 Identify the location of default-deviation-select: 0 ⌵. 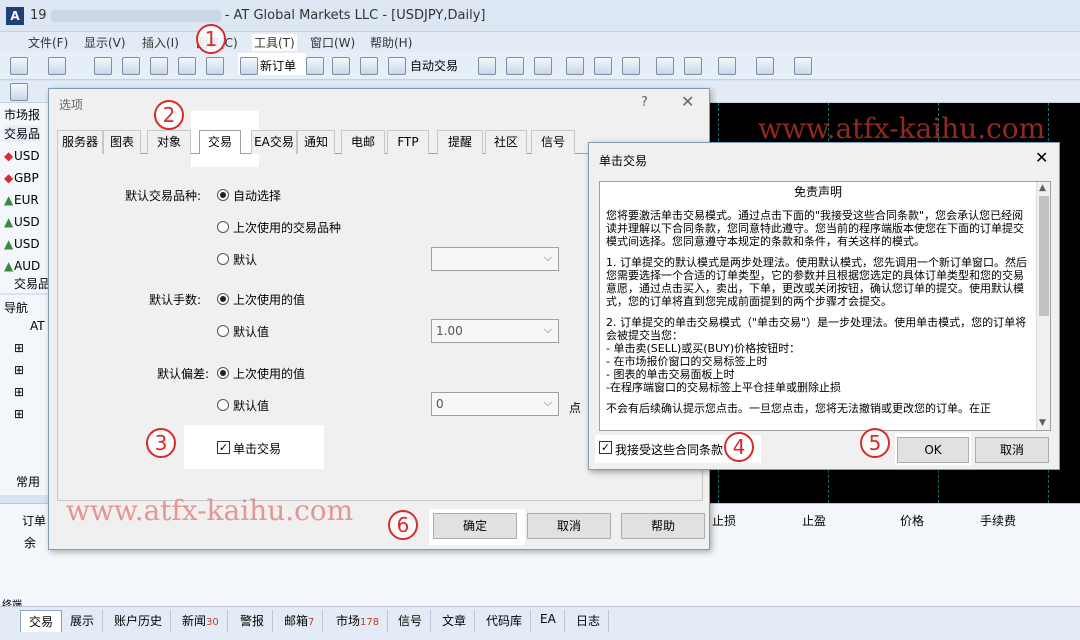
(495, 404).